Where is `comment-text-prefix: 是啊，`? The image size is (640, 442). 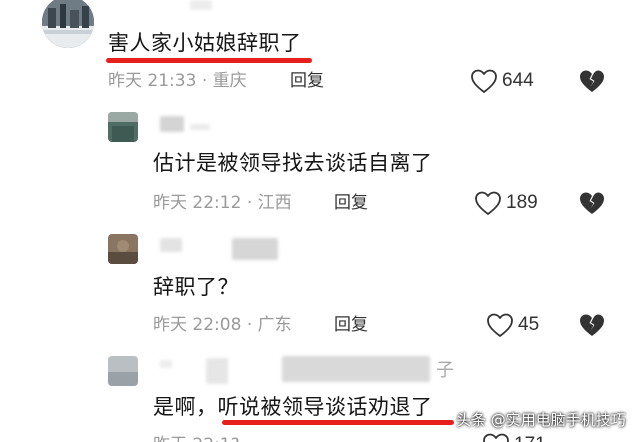
comment-text-prefix: 是啊， is located at coordinates (185, 407).